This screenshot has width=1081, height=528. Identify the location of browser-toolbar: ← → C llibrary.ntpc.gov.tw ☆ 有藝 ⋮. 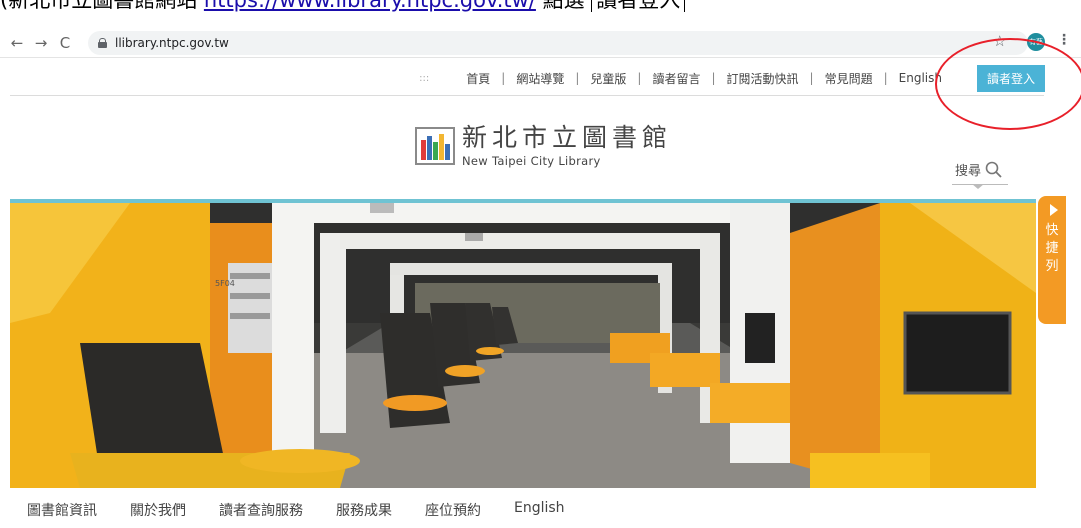
(540, 43).